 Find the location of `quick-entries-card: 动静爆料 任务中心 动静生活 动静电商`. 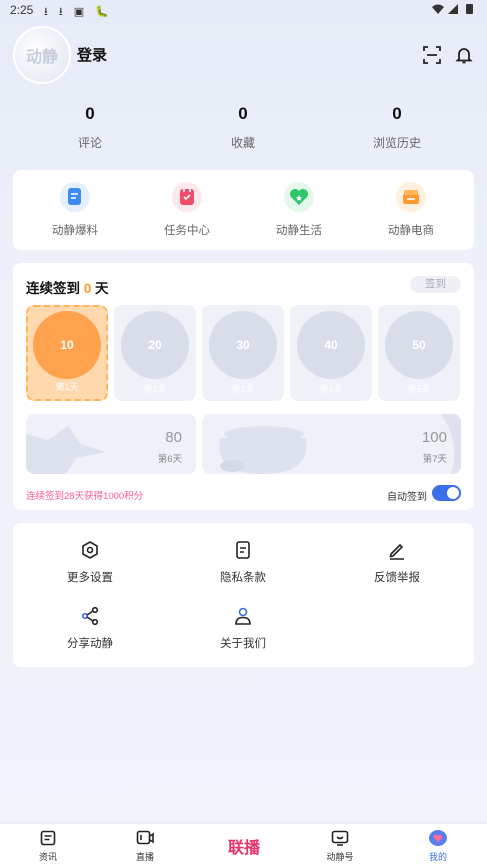

quick-entries-card: 动静爆料 任务中心 动静生活 动静电商 is located at coordinates (243, 210).